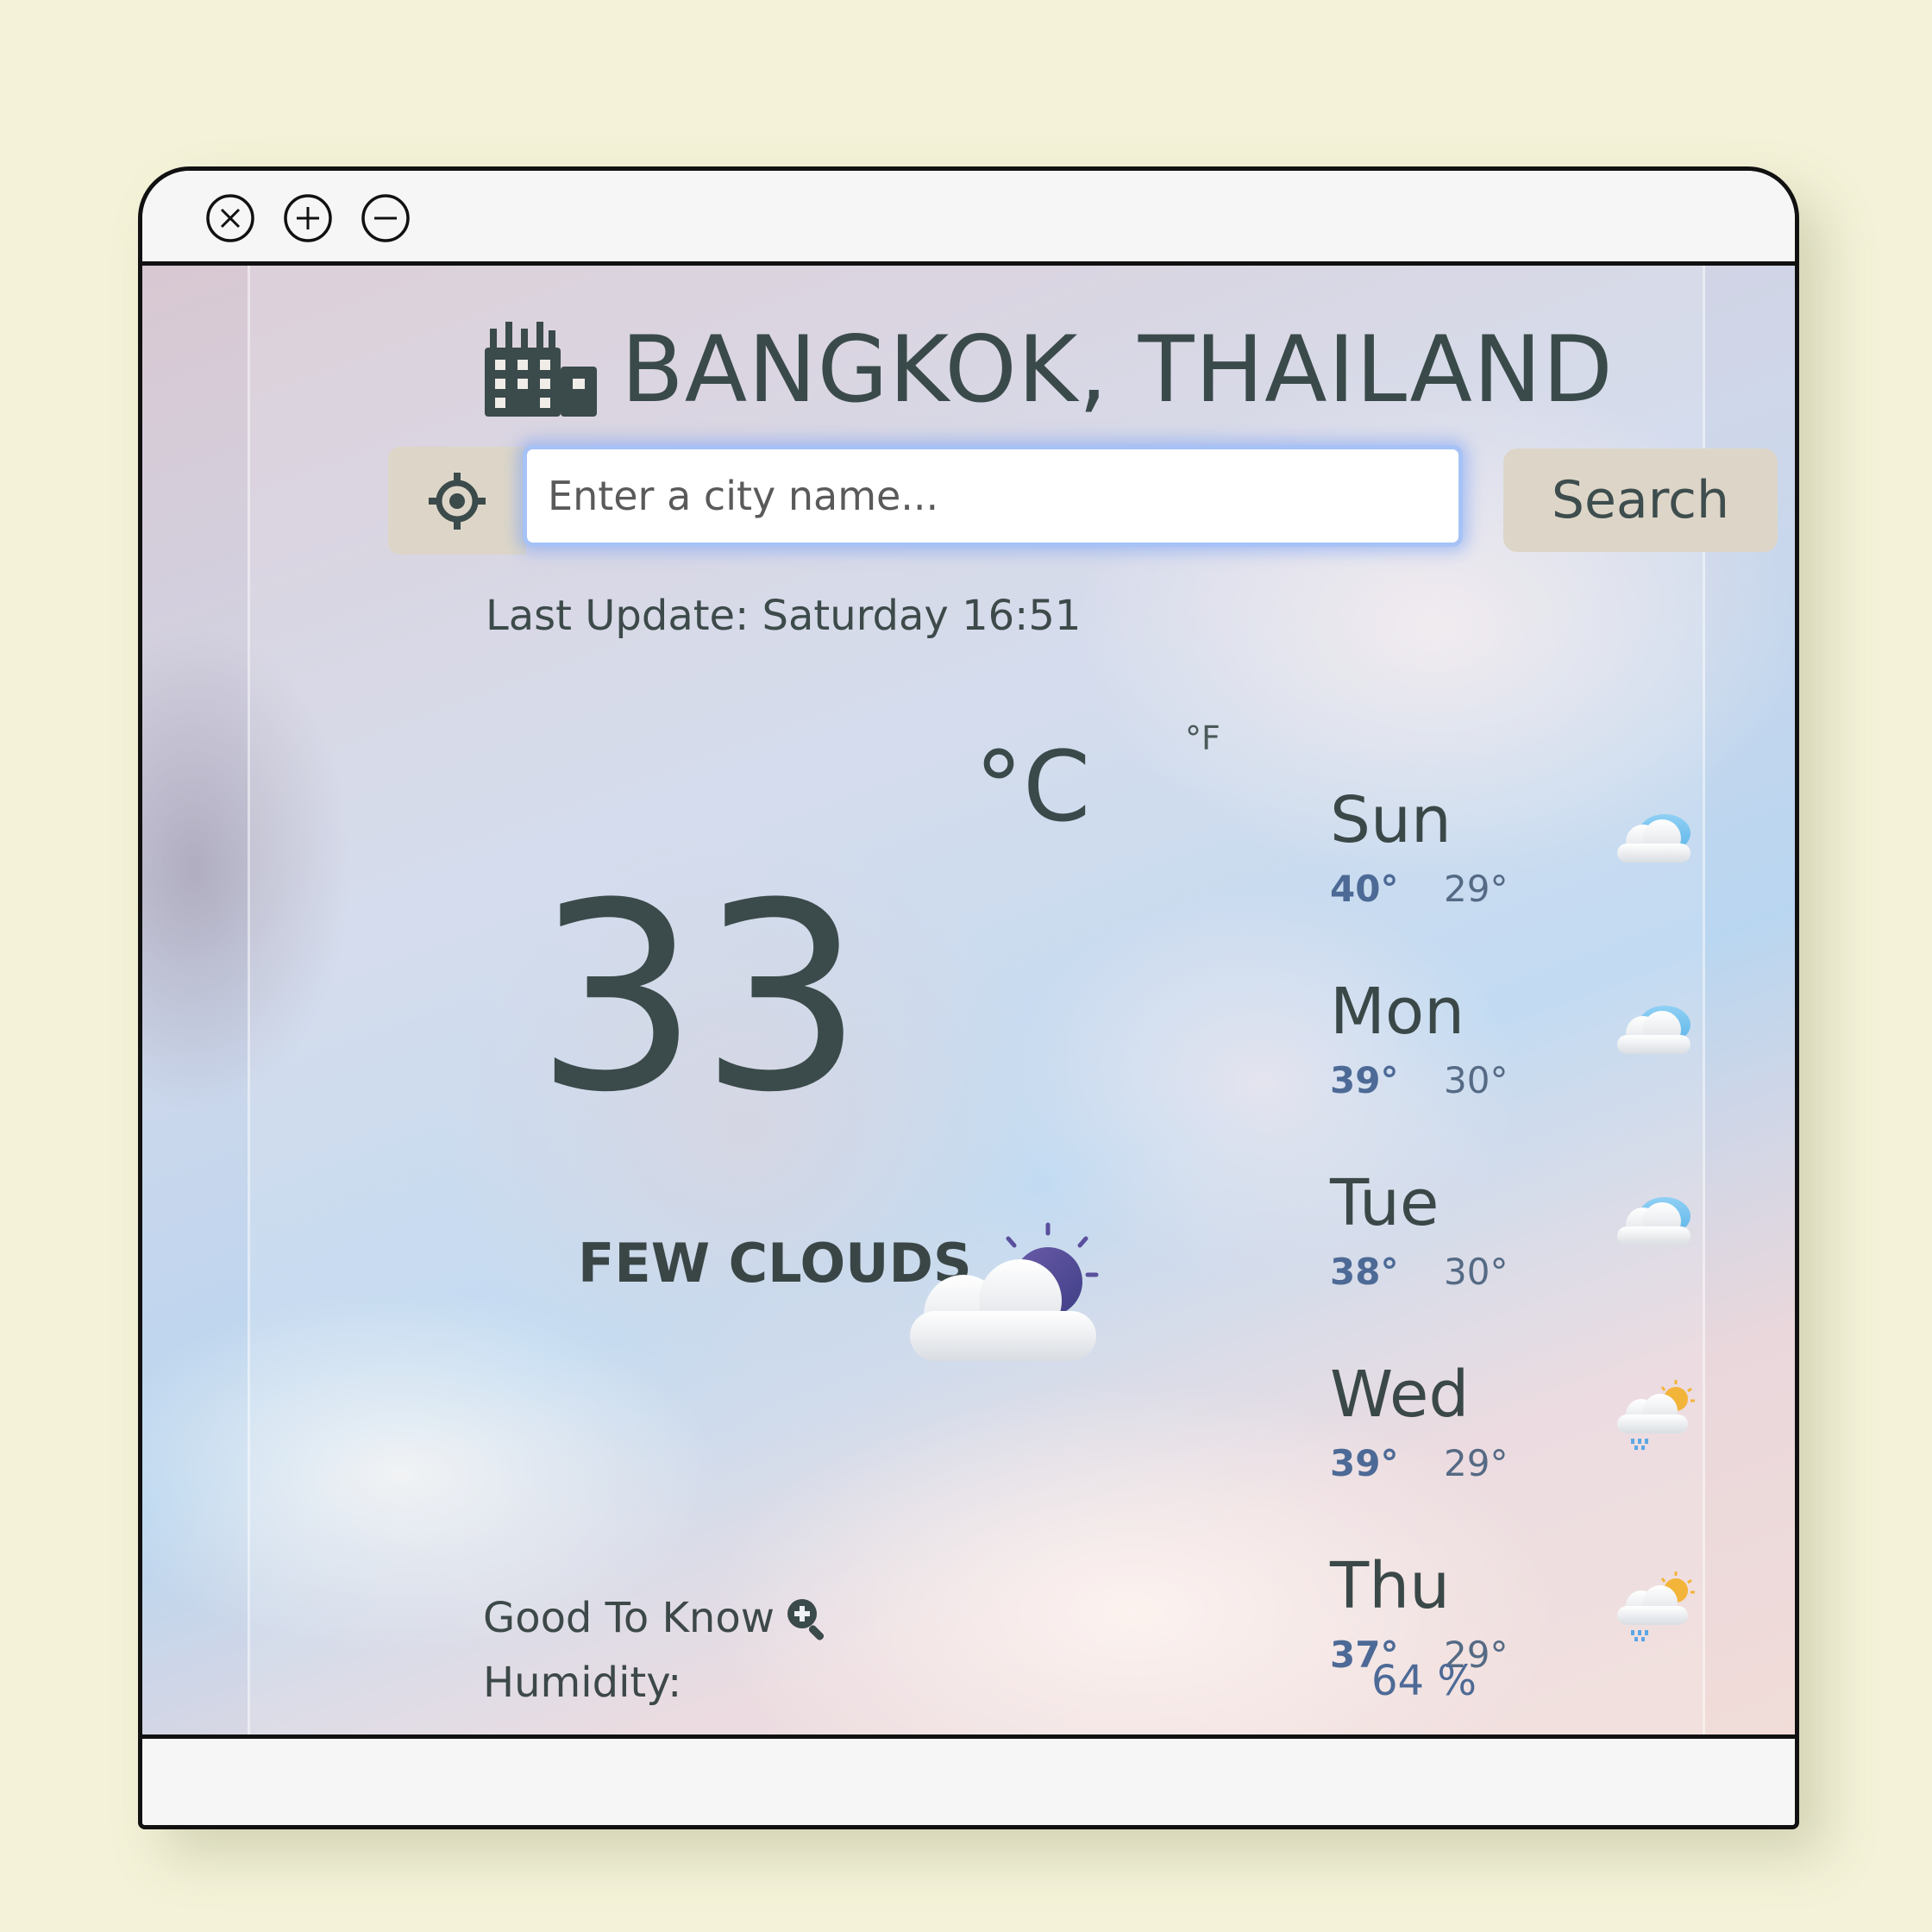 The height and width of the screenshot is (1932, 1932). What do you see at coordinates (1400, 1395) in the screenshot?
I see `forecast-day-name: Wed` at bounding box center [1400, 1395].